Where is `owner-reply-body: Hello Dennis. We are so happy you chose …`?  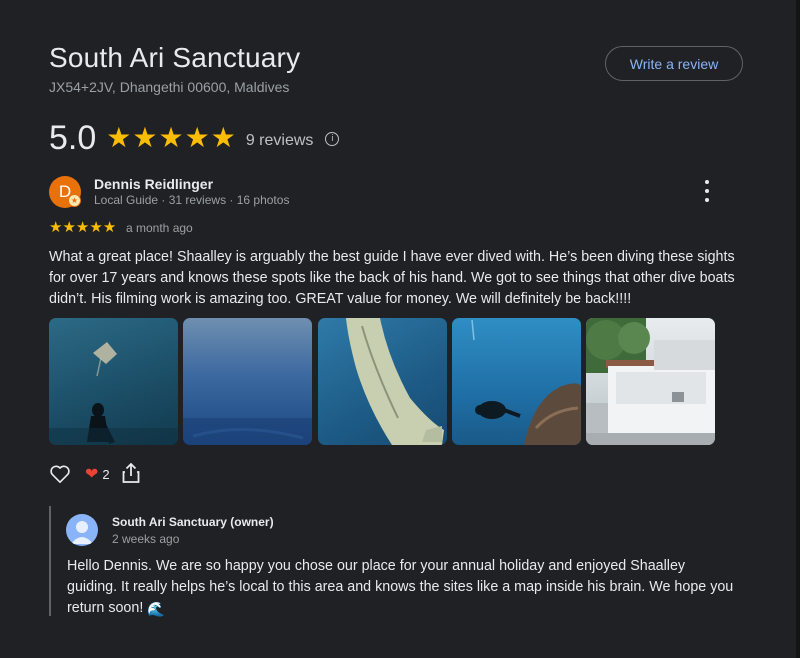
owner-reply-body: Hello Dennis. We are so happy you chose … is located at coordinates (400, 587).